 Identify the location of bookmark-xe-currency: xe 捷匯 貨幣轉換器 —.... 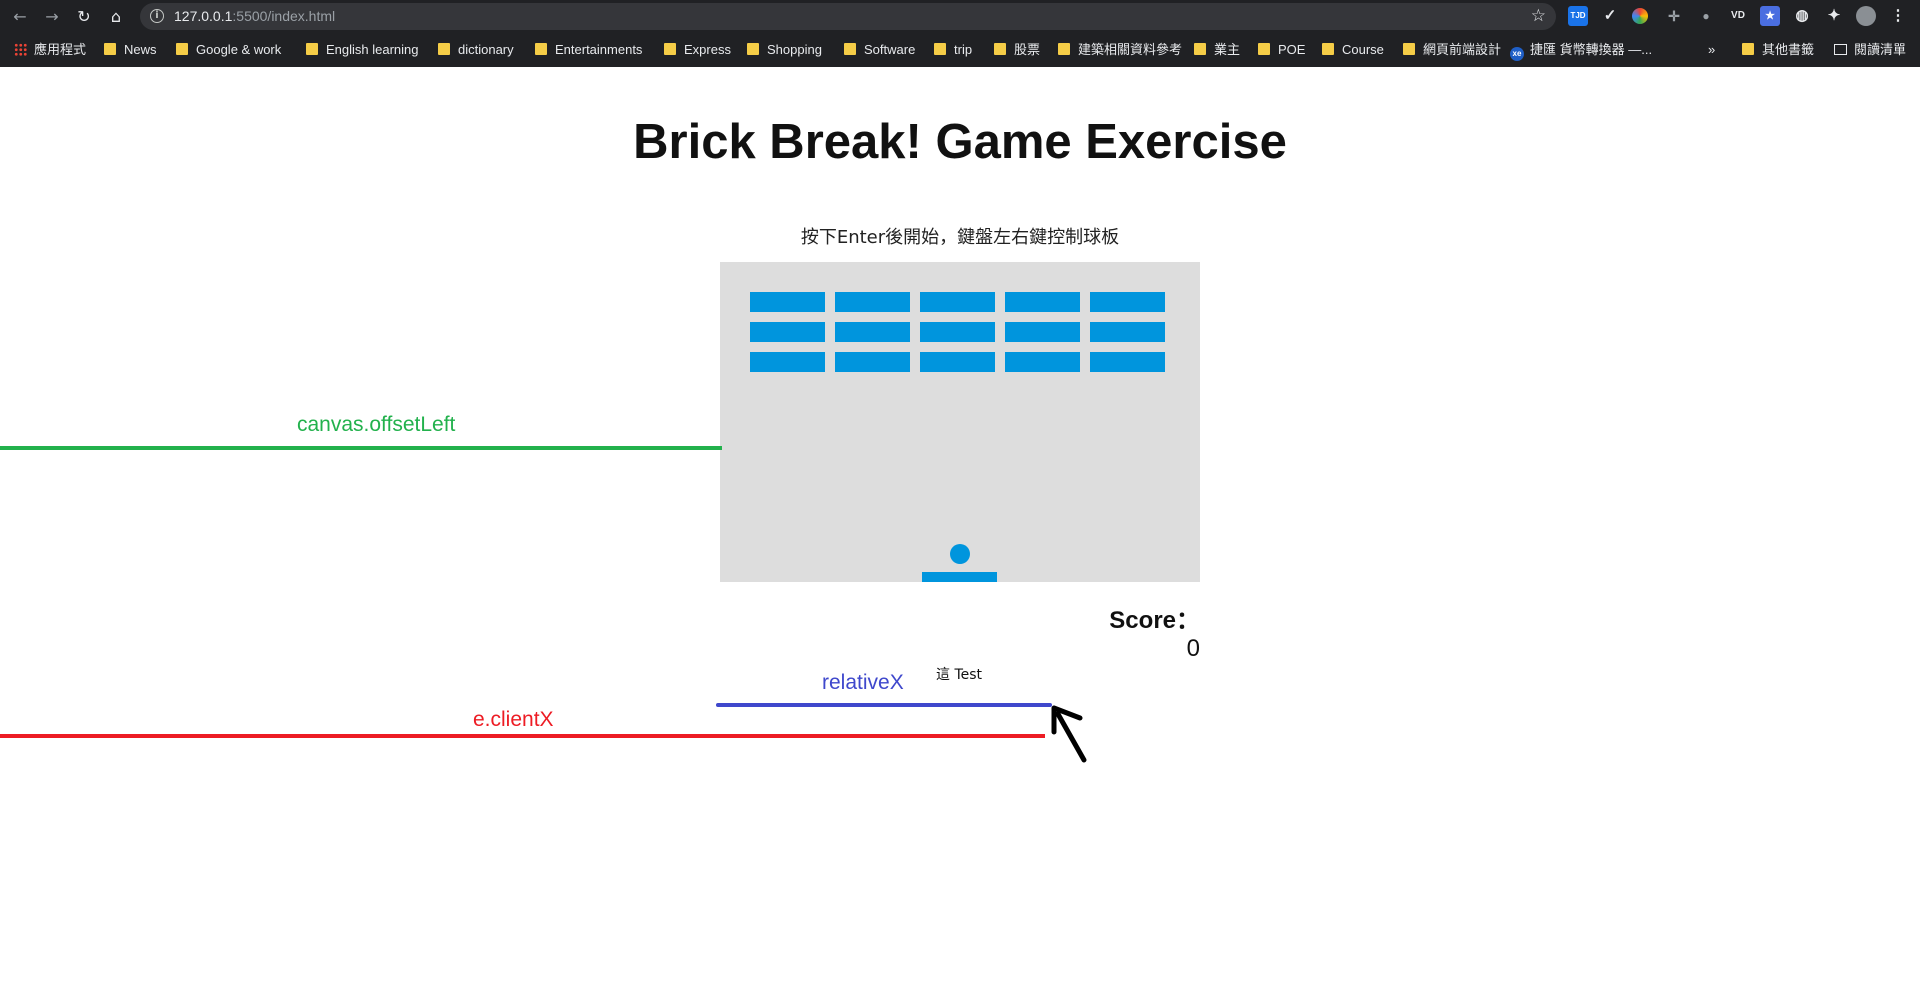
(1581, 51).